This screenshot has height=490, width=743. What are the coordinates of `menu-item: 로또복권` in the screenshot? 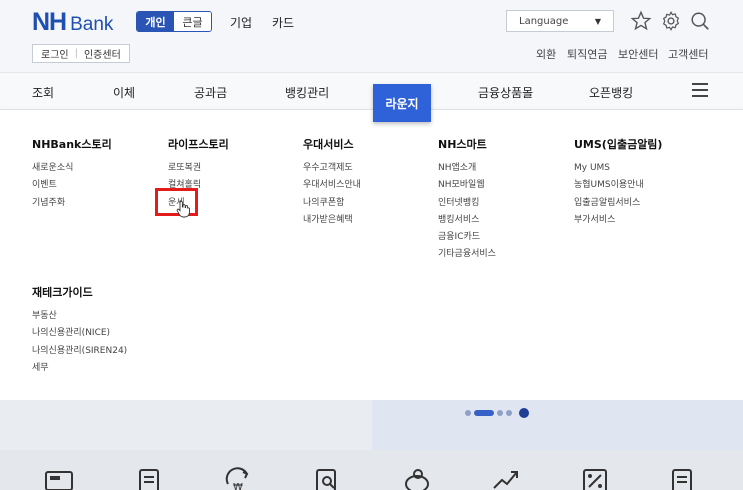 It's located at (198, 168).